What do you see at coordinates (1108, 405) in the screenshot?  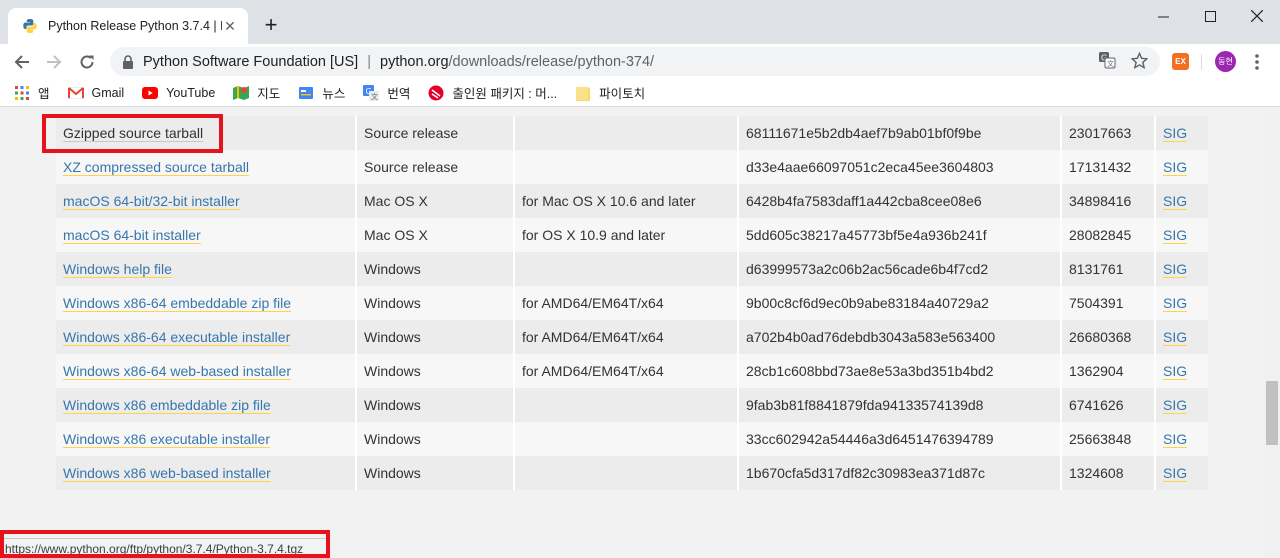 I see `filesize-cell: 6741626` at bounding box center [1108, 405].